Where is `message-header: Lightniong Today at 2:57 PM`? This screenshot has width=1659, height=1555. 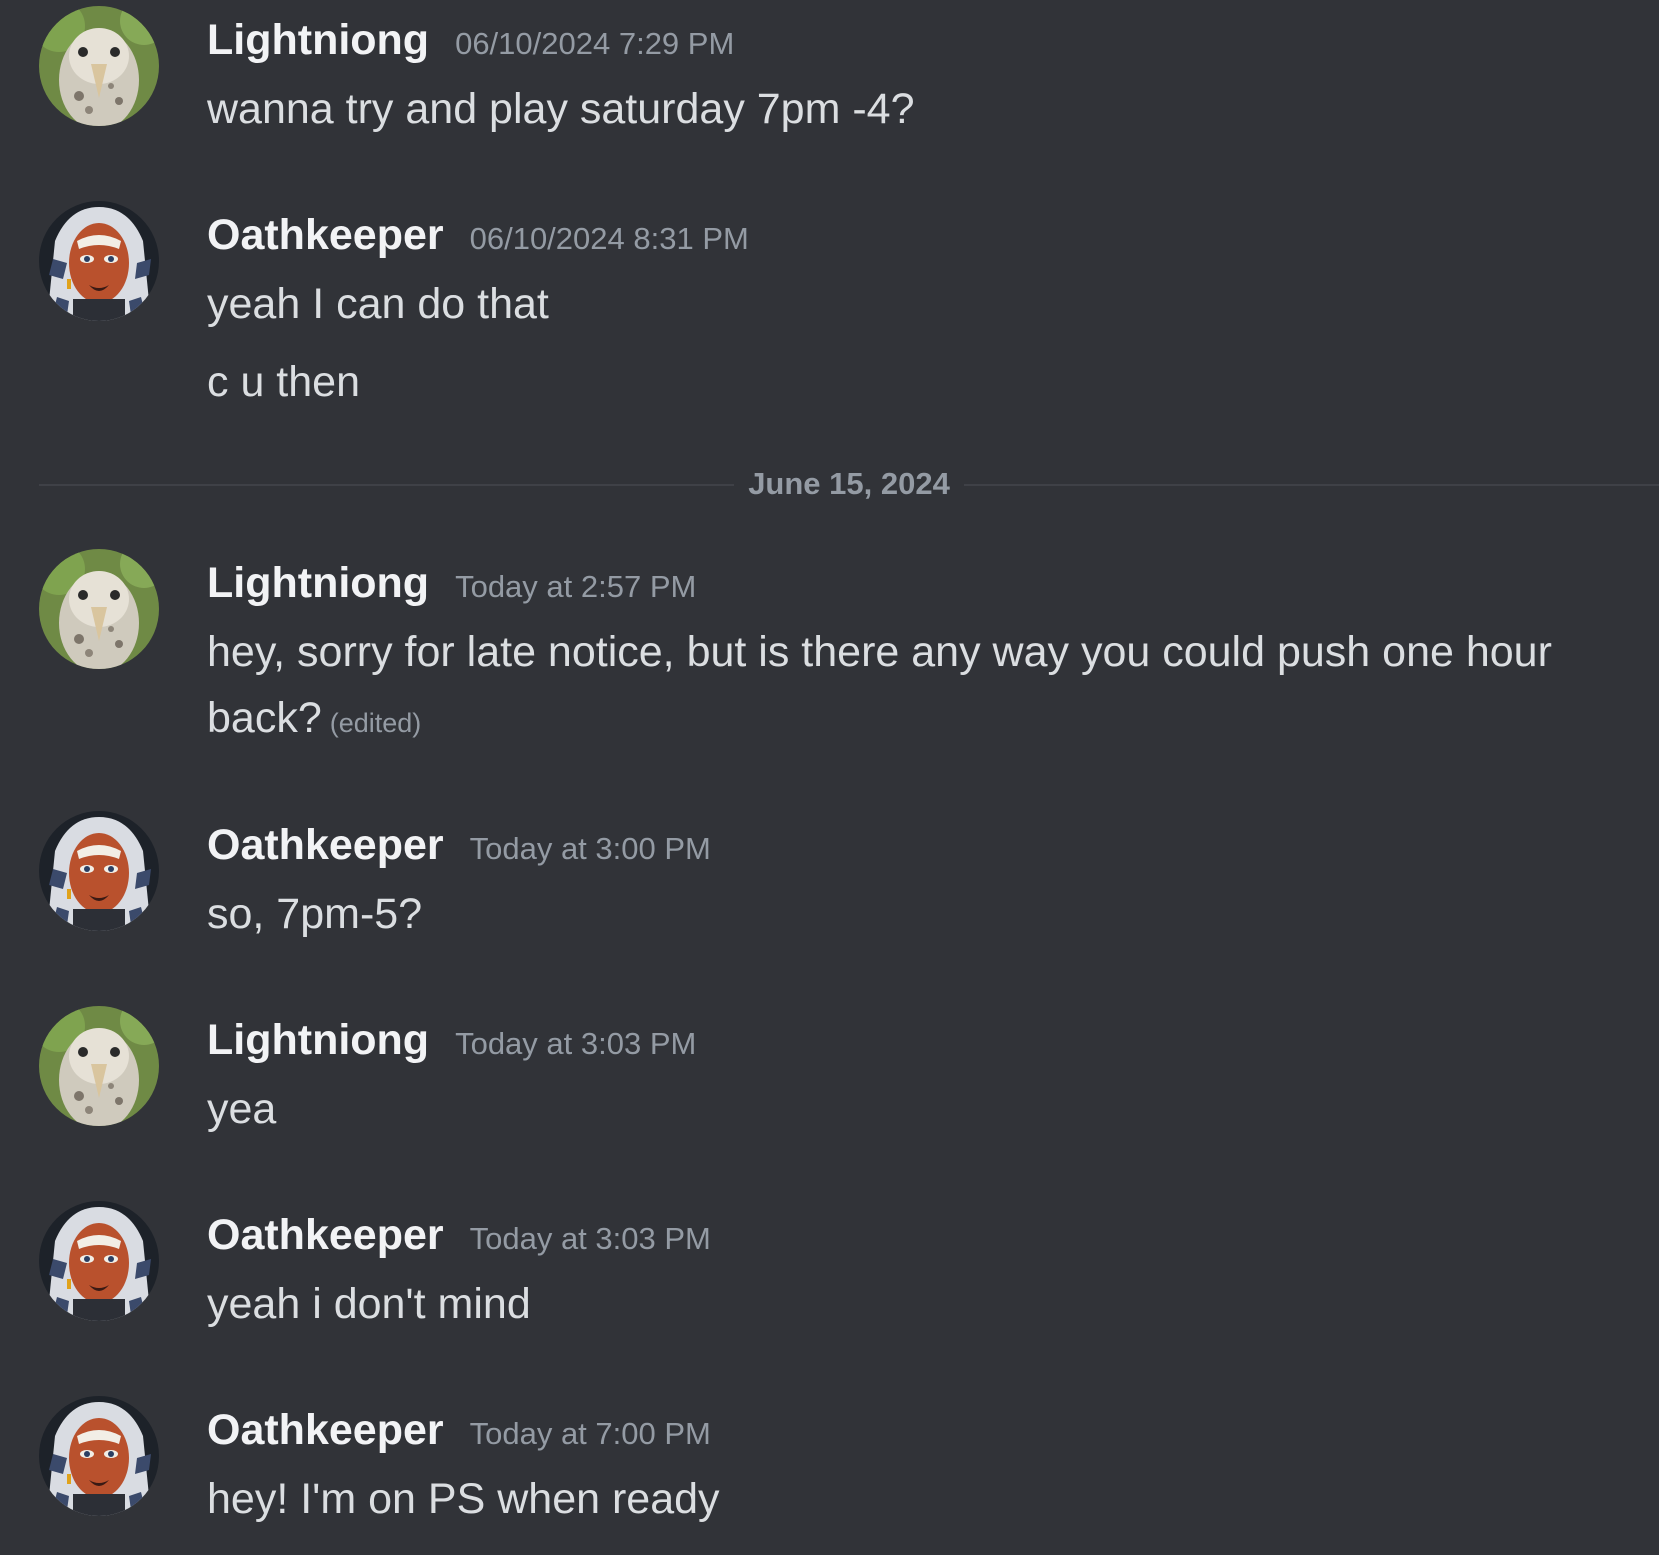 message-header: Lightniong Today at 2:57 PM is located at coordinates (925, 583).